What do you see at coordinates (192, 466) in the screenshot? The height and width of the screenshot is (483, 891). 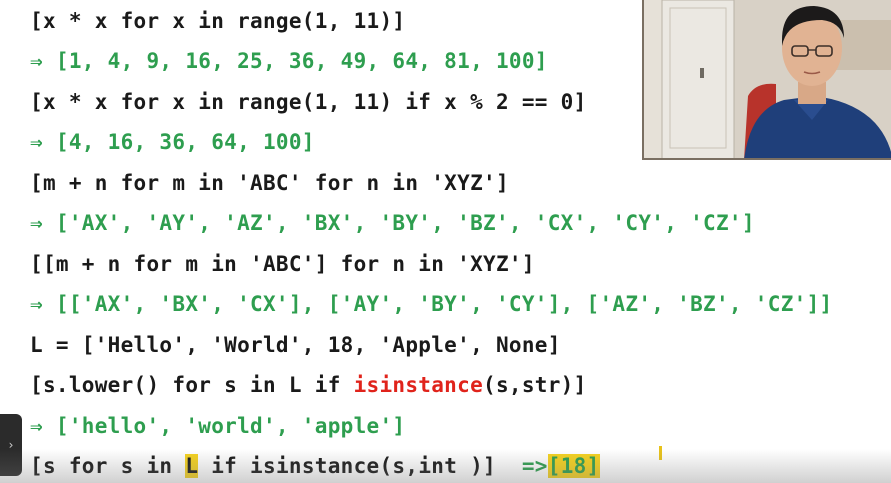 I see `highlighted-variable: L` at bounding box center [192, 466].